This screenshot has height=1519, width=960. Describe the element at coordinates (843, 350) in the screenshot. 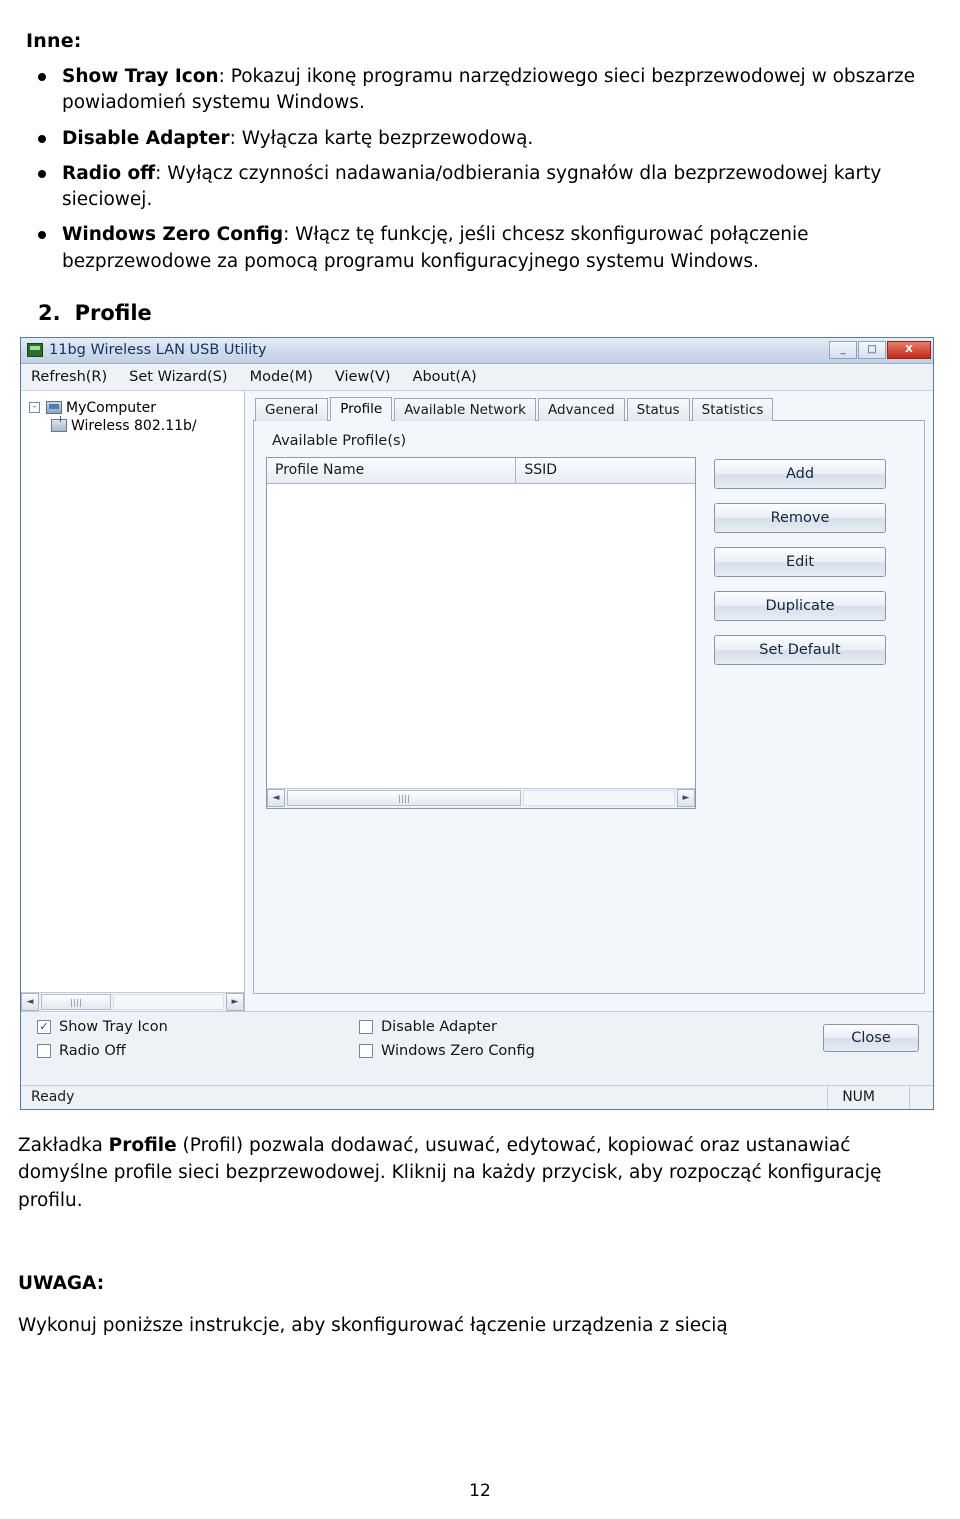

I see `minimize-button: _` at that location.